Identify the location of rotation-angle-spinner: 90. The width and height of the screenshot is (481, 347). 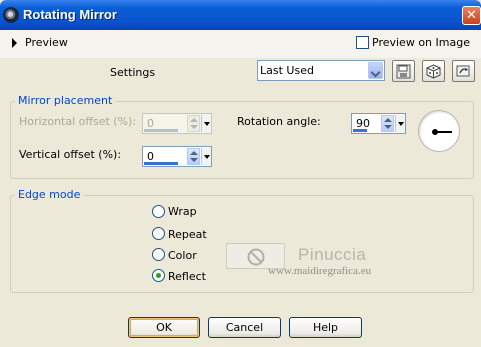
(378, 123).